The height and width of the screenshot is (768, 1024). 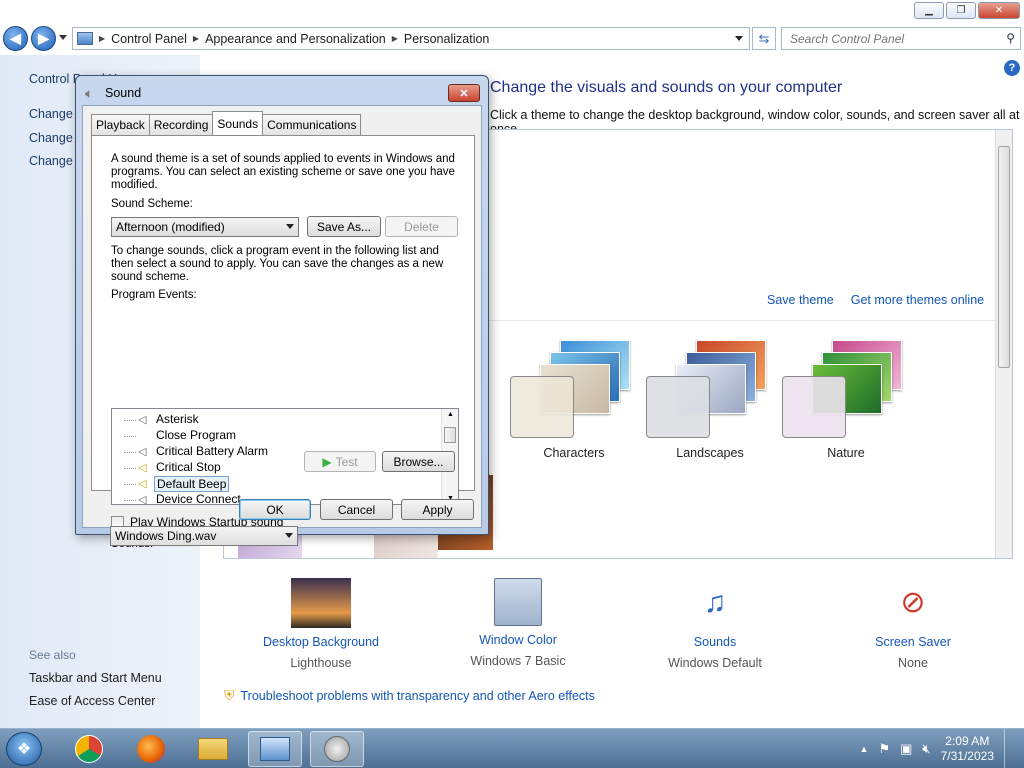 What do you see at coordinates (913, 642) in the screenshot?
I see `screen-saver-link: Screen Saver` at bounding box center [913, 642].